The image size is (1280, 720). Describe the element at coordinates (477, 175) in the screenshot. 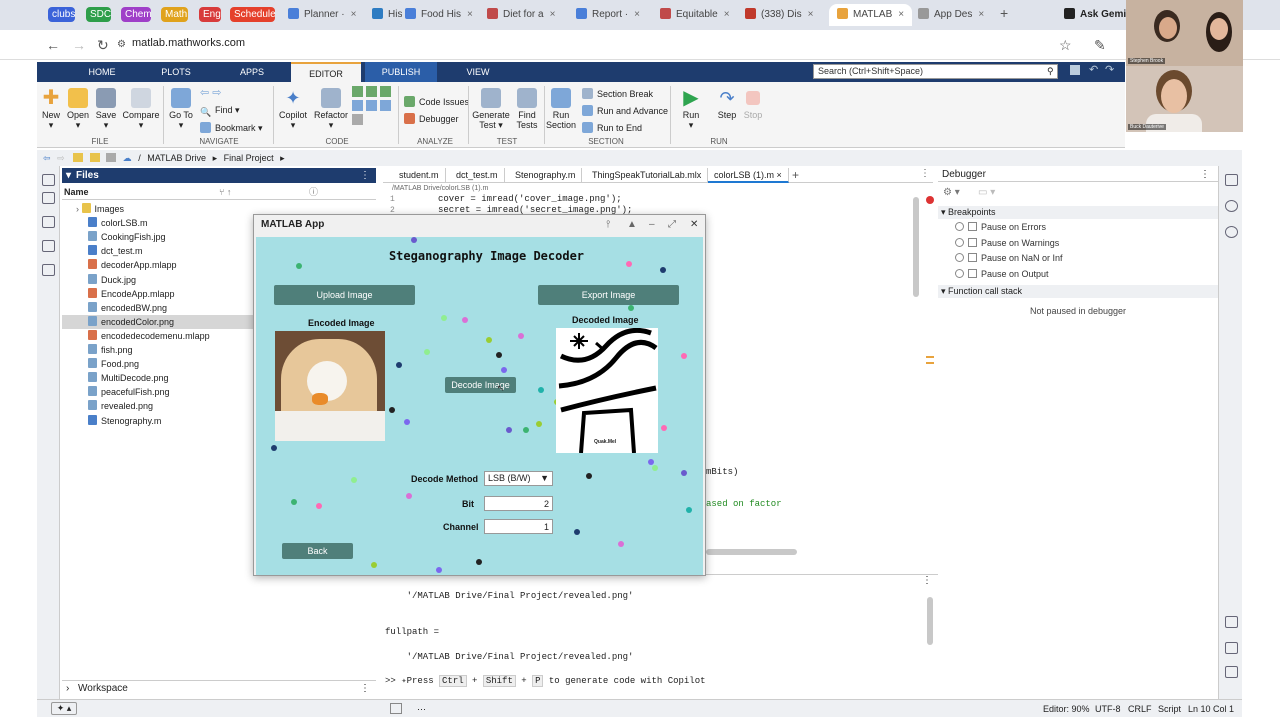

I see `editor-tab: dct_test.m` at that location.